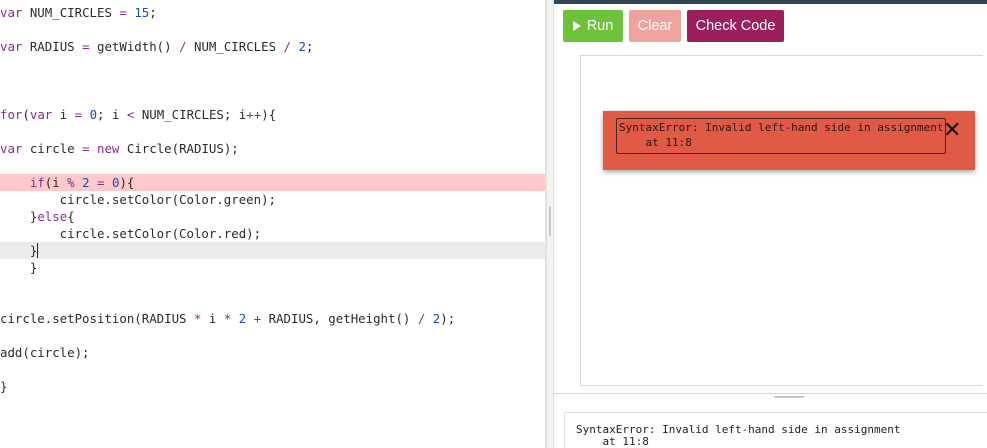 The image size is (987, 448). Describe the element at coordinates (52, 46) in the screenshot. I see `code-text: RADIUS` at that location.